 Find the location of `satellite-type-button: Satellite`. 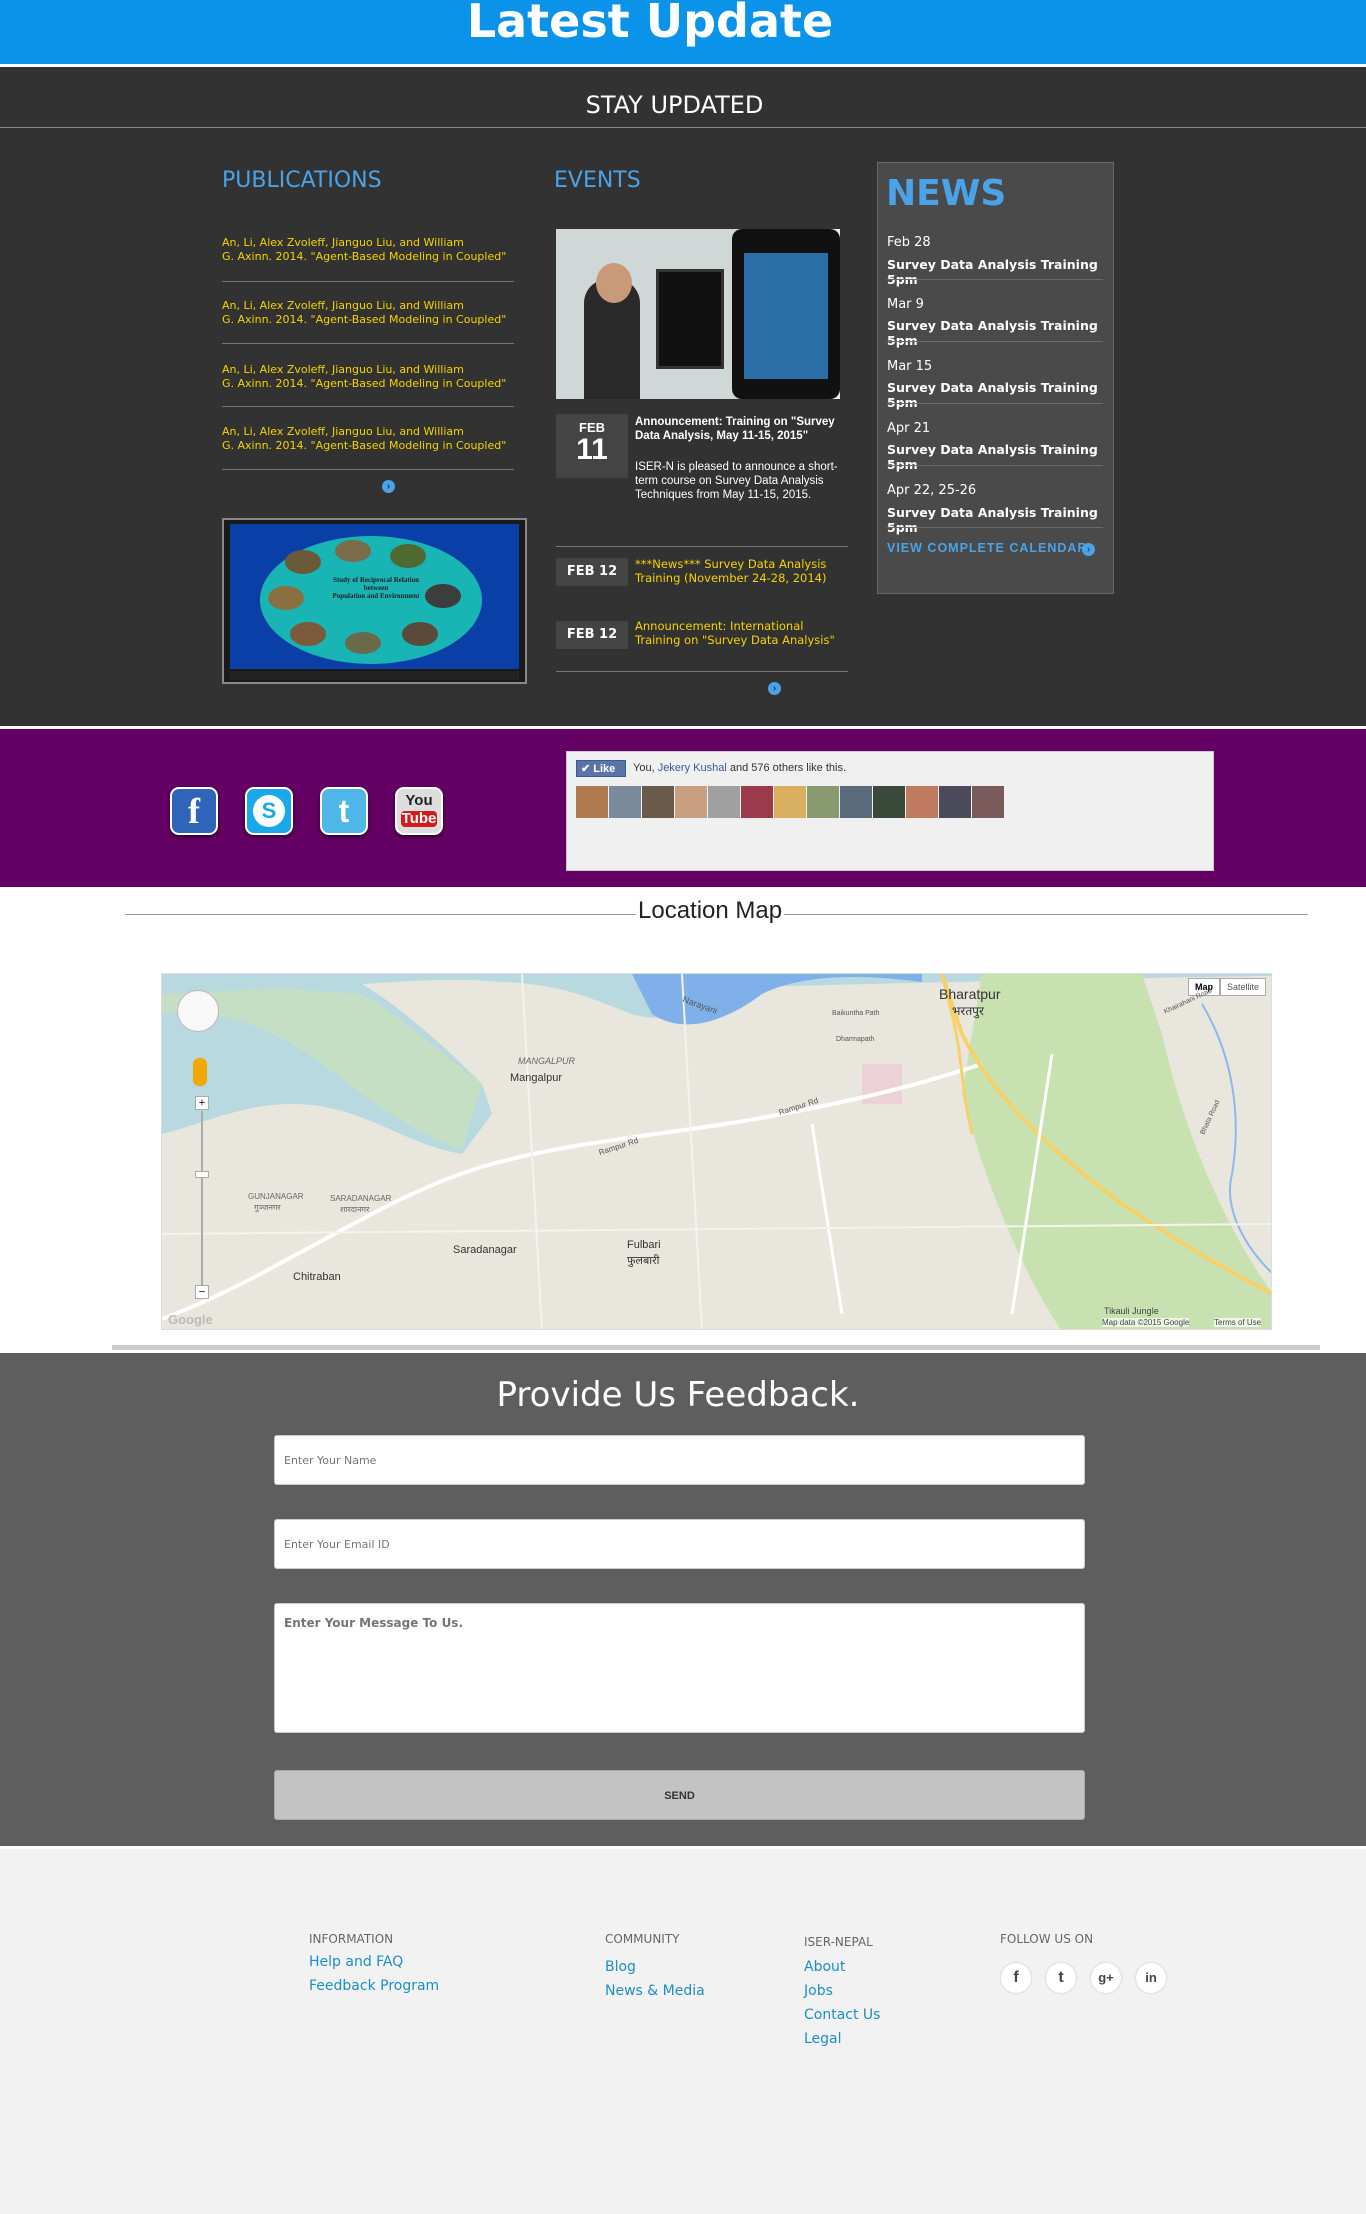

satellite-type-button: Satellite is located at coordinates (1243, 987).